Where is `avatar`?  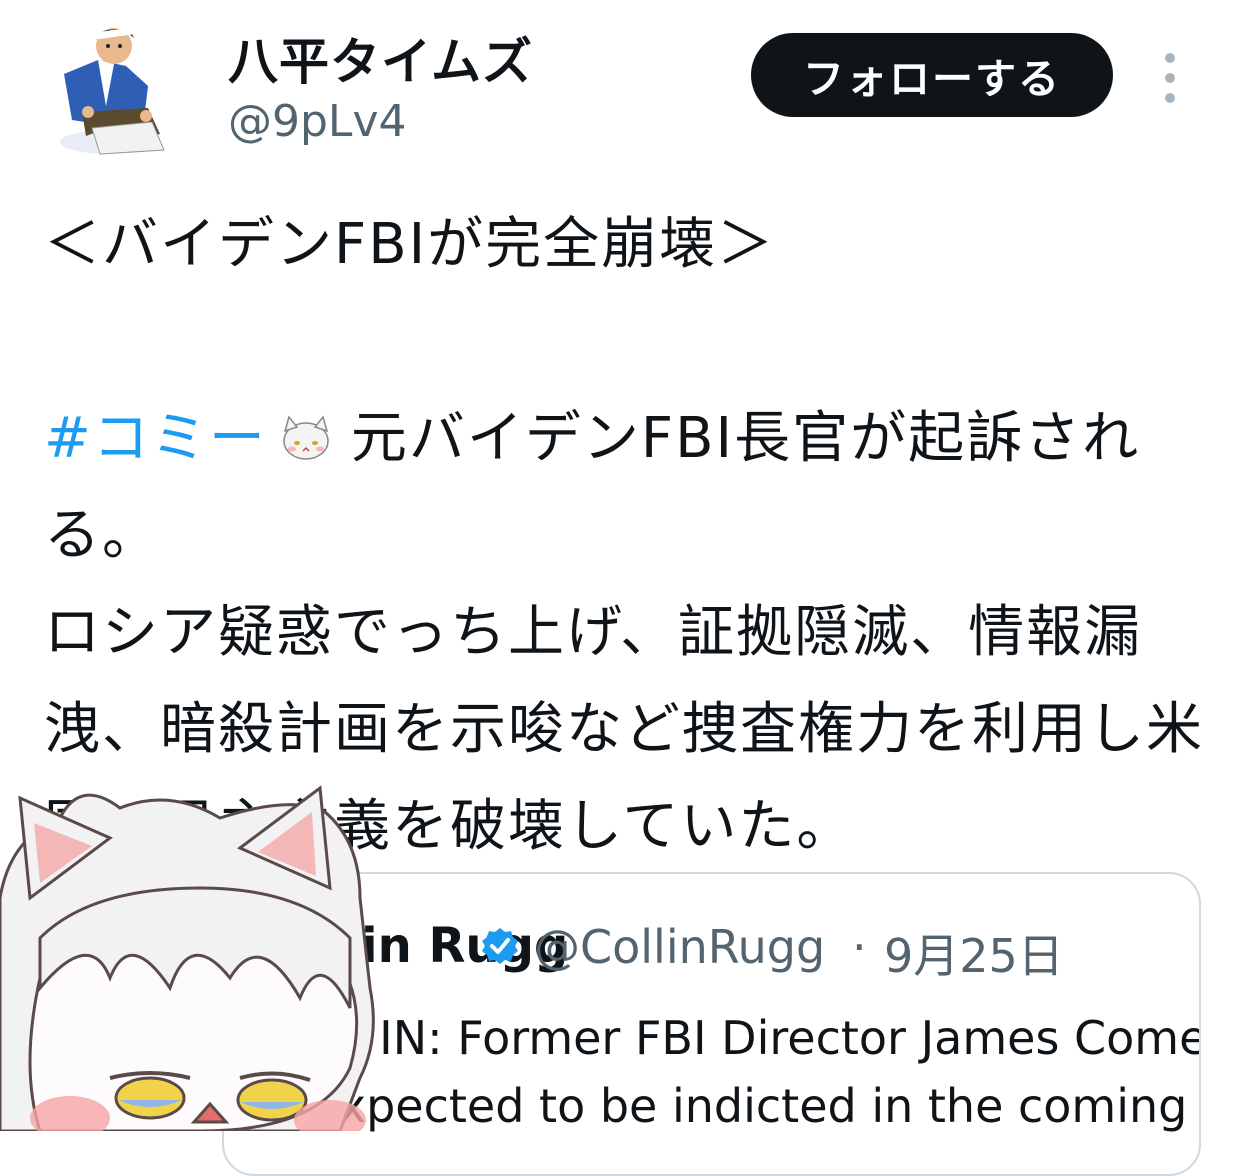
avatar is located at coordinates (110, 86).